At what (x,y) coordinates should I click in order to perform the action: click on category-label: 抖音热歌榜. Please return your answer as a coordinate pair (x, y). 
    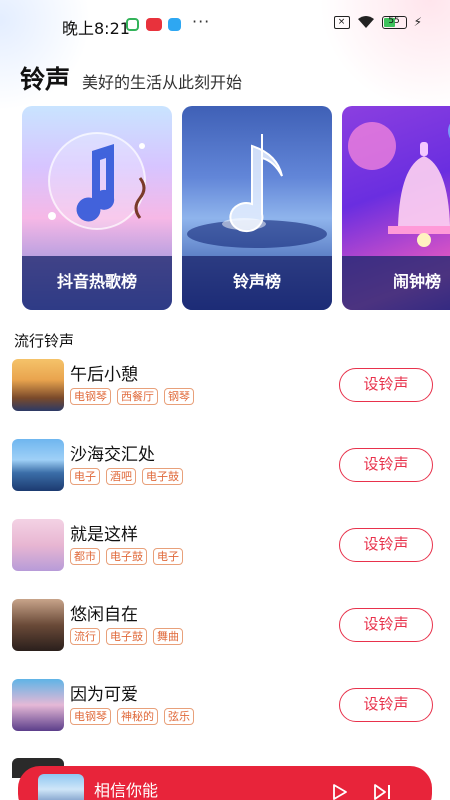
    Looking at the image, I should click on (96, 281).